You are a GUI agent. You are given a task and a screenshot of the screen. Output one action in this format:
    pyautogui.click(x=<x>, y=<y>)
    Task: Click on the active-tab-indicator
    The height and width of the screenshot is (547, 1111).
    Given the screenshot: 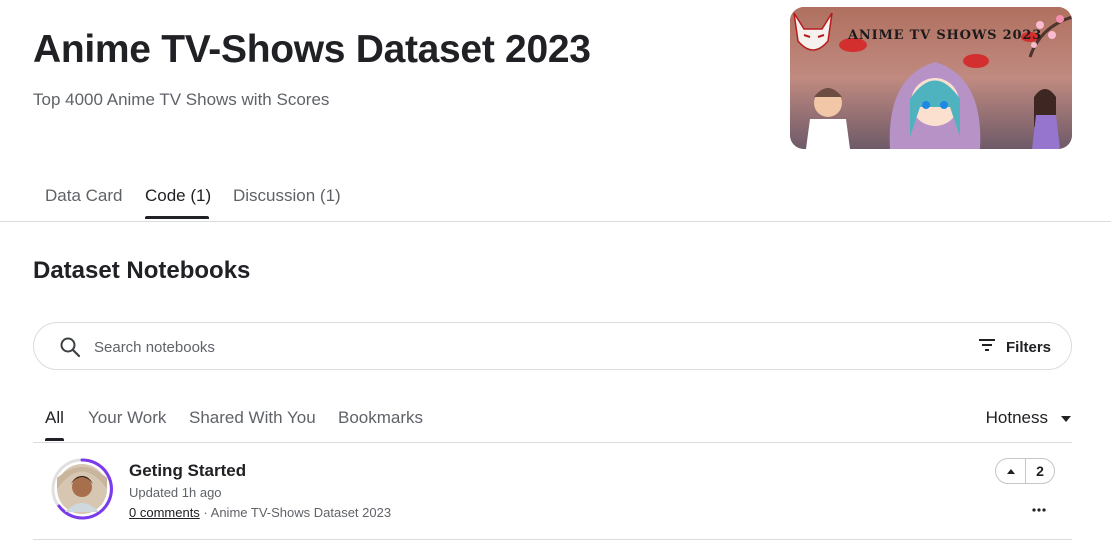 What is the action you would take?
    pyautogui.click(x=177, y=217)
    